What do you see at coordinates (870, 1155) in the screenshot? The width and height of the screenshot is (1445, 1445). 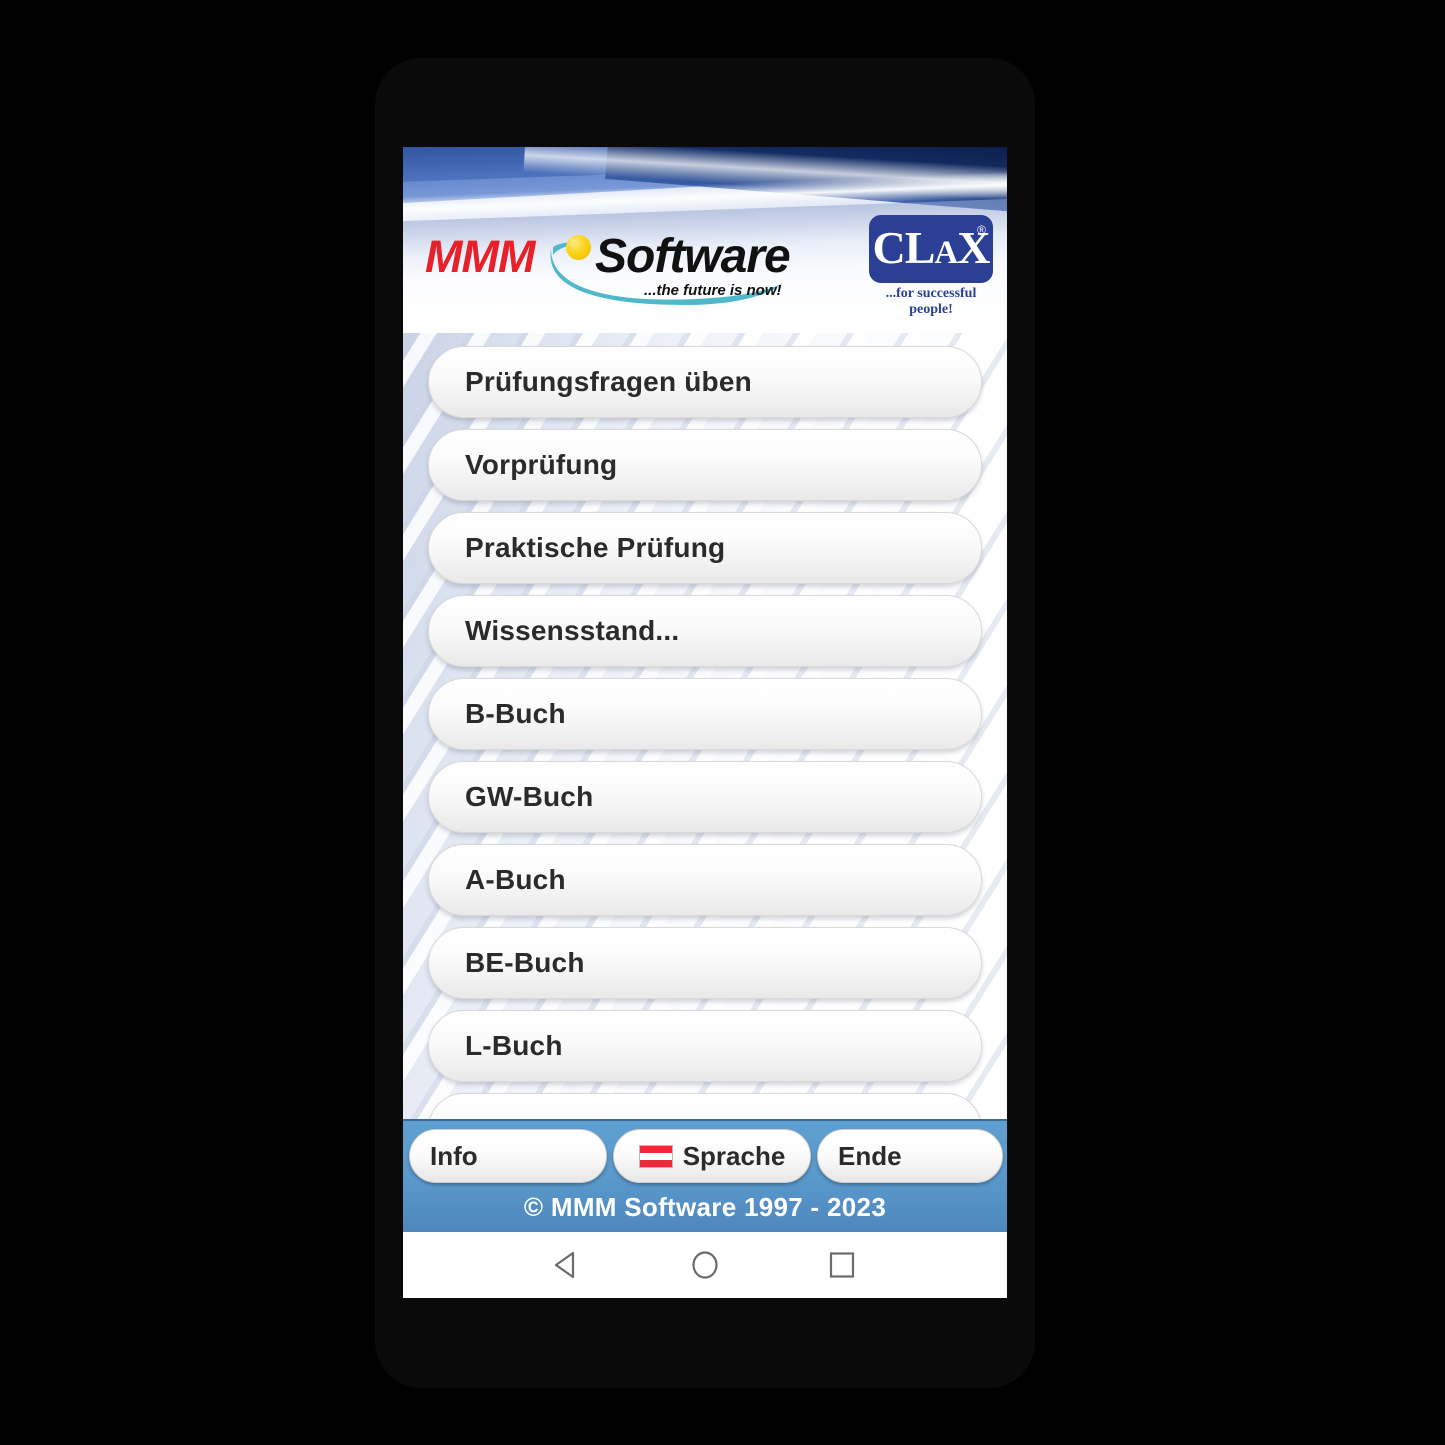 I see `ende-button-label: Ende` at bounding box center [870, 1155].